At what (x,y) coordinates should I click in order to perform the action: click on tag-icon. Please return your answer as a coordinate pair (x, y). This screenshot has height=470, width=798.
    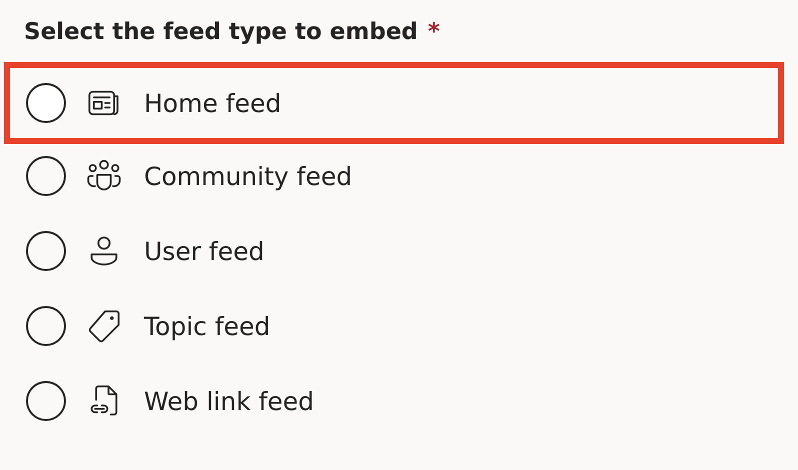
    Looking at the image, I should click on (104, 326).